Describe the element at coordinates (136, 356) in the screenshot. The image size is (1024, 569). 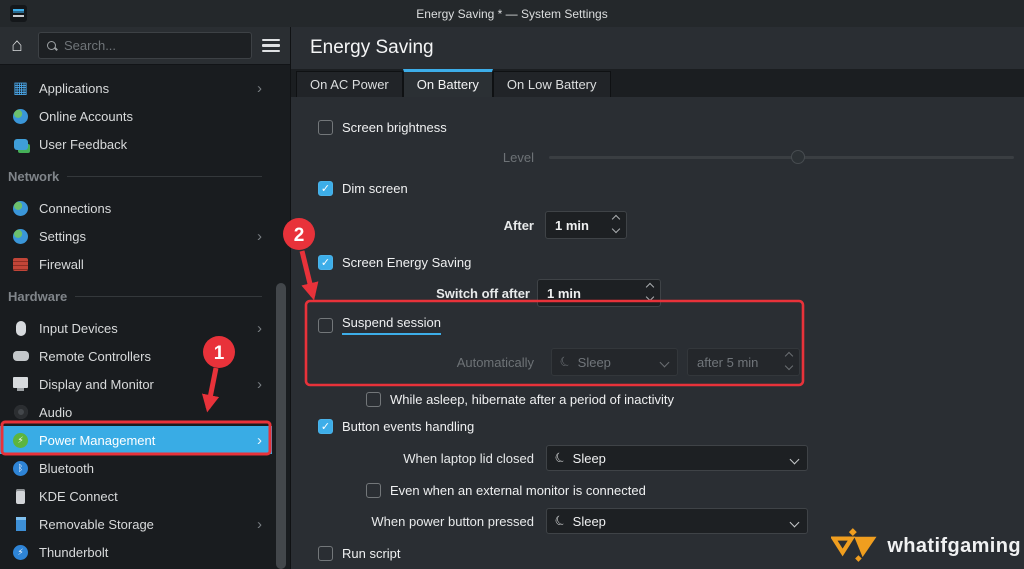
I see `sidebar-item-remote-controllers: Remote Controllers` at that location.